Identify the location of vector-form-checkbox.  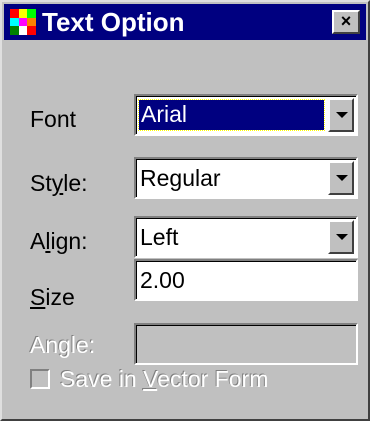
(40, 379).